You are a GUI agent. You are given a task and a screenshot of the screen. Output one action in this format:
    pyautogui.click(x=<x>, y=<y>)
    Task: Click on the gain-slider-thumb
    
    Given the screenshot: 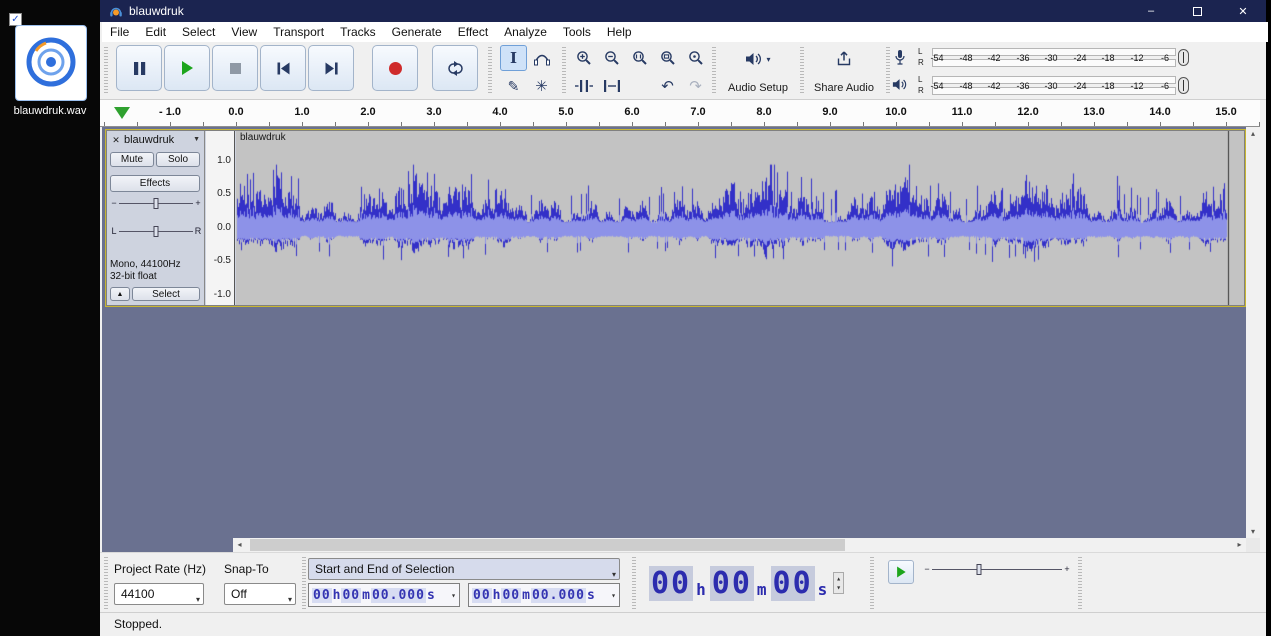 What is the action you would take?
    pyautogui.click(x=156, y=203)
    